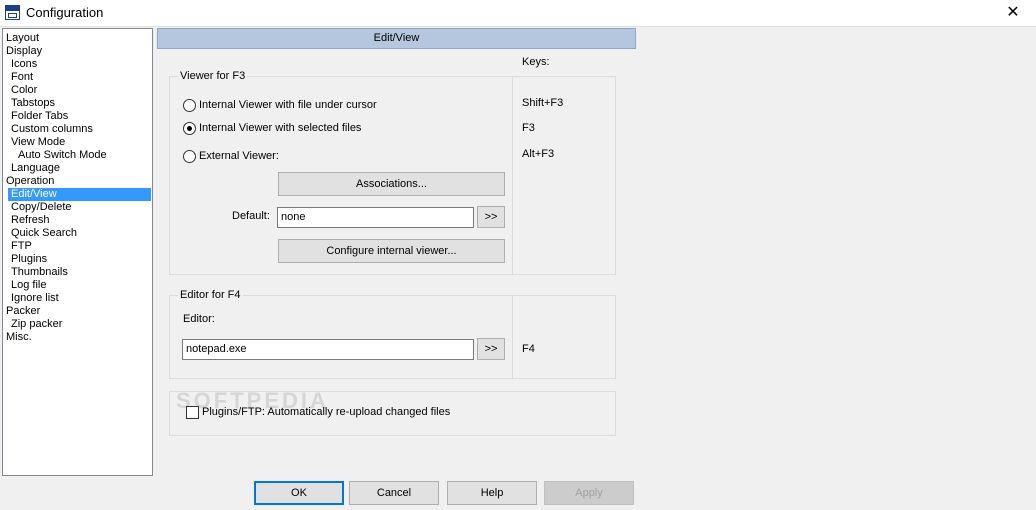 The height and width of the screenshot is (510, 1036). What do you see at coordinates (543, 103) in the screenshot?
I see `shortcut-viewer-file-under-cursor: Shift+F3` at bounding box center [543, 103].